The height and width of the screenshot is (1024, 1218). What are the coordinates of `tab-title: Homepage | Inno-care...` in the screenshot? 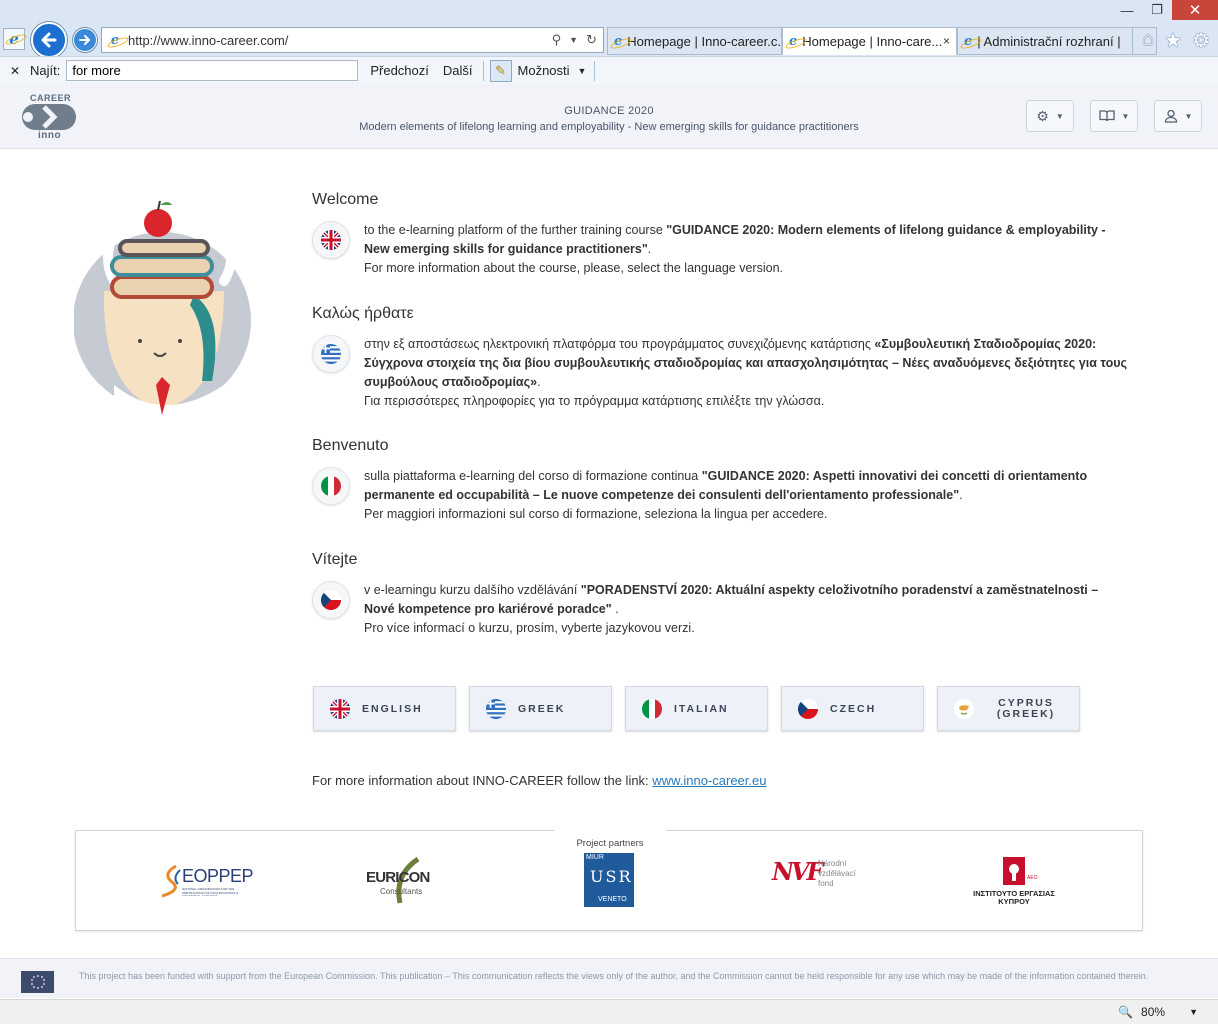 It's located at (872, 41).